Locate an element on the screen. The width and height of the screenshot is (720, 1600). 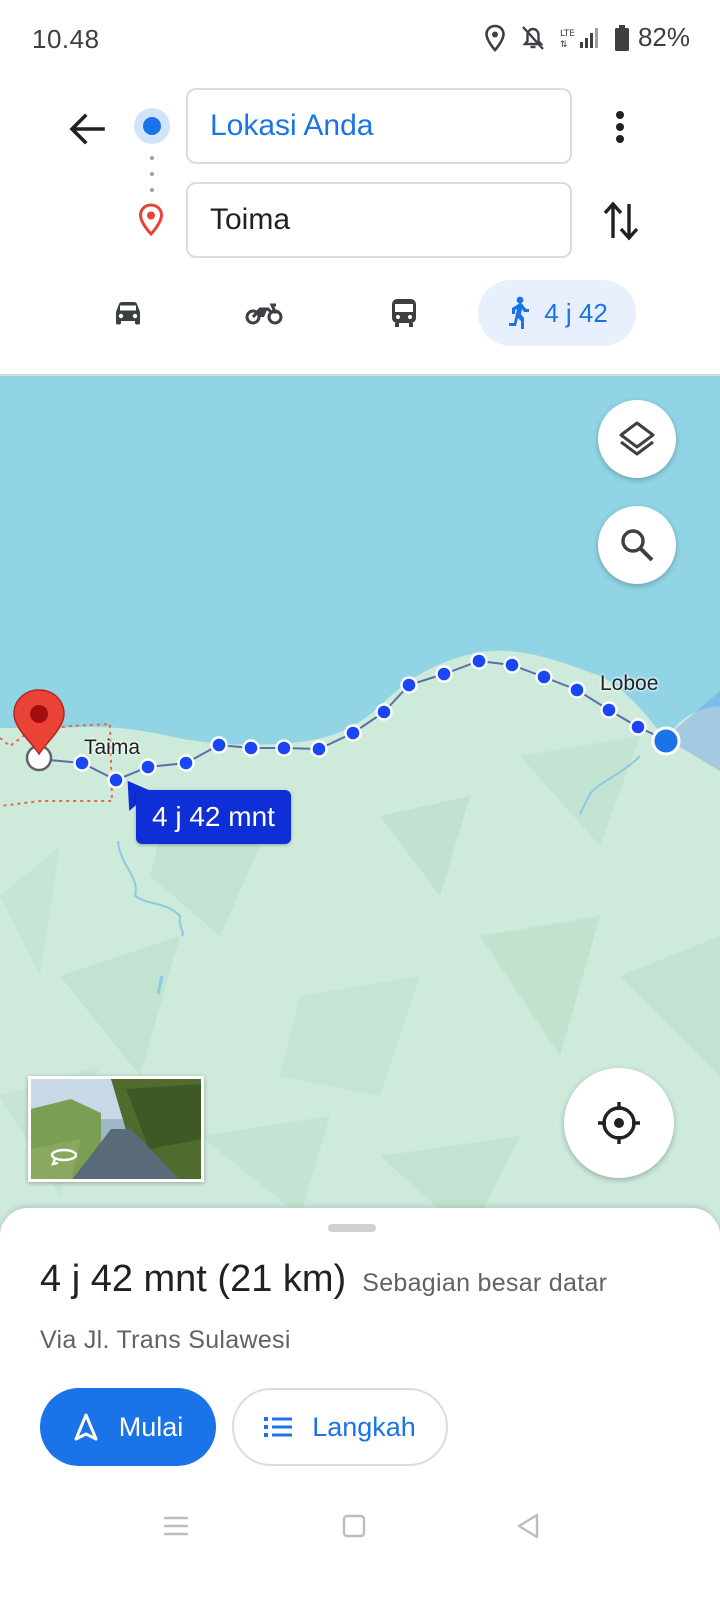
destination-marker-icon is located at coordinates (39, 730).